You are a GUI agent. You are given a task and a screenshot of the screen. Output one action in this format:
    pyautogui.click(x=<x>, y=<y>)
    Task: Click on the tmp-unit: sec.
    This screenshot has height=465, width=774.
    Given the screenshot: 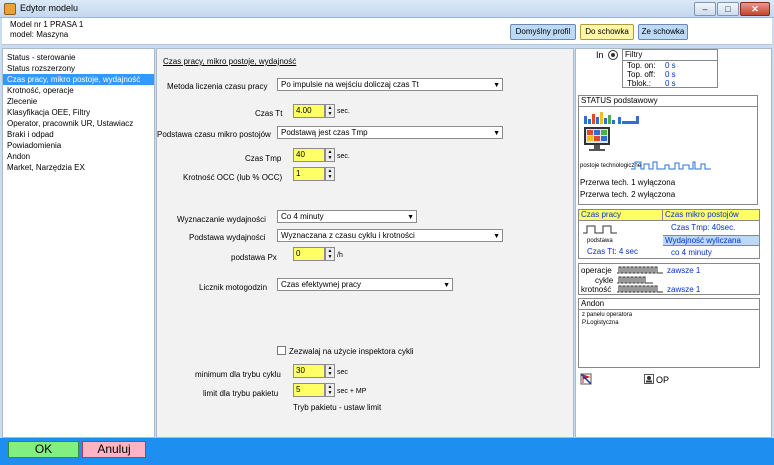 What is the action you would take?
    pyautogui.click(x=343, y=156)
    